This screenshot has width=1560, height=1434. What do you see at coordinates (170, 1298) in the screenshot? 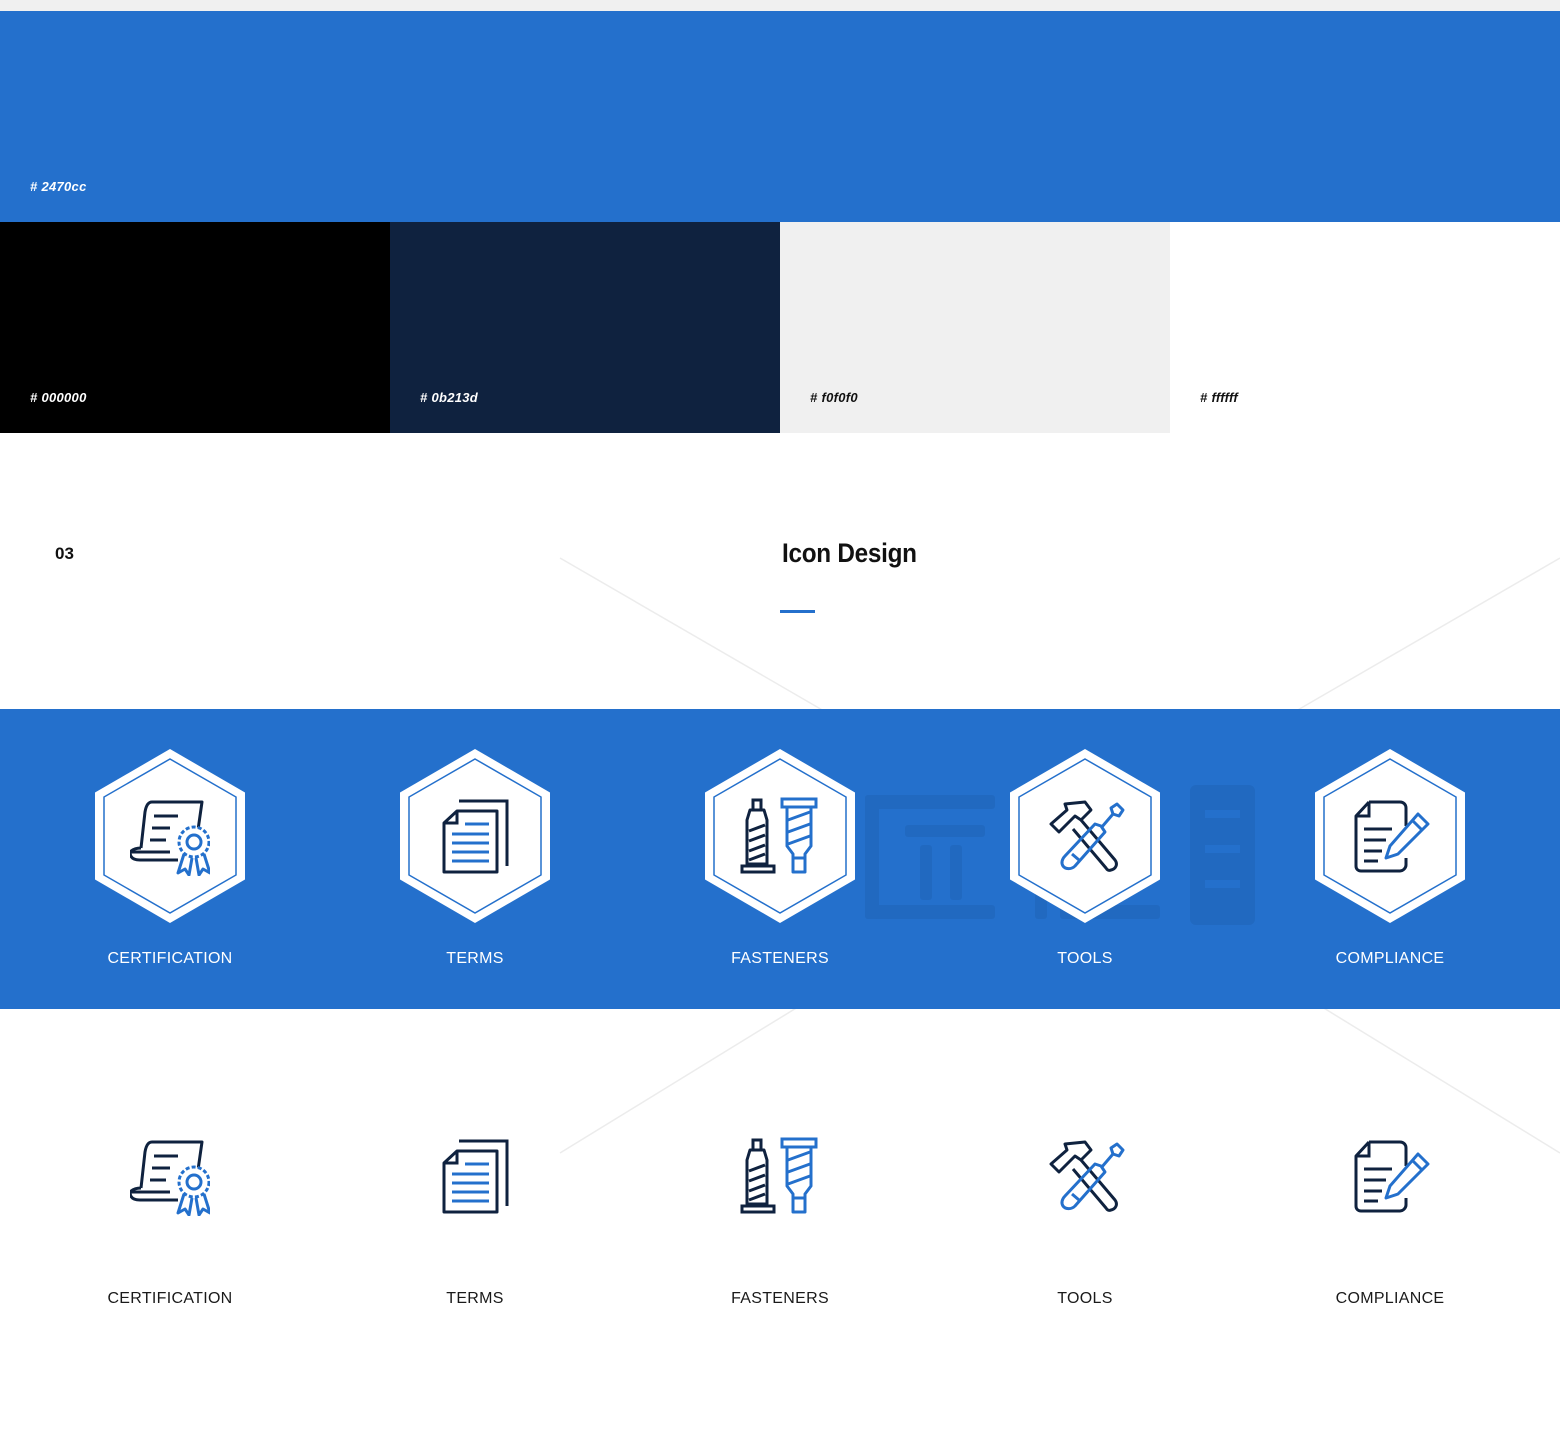
I see `label-certification: CERTIFICATION` at bounding box center [170, 1298].